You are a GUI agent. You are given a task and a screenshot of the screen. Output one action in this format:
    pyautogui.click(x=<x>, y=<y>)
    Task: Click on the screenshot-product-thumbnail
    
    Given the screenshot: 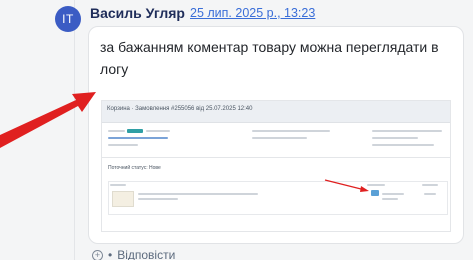 What is the action you would take?
    pyautogui.click(x=123, y=199)
    